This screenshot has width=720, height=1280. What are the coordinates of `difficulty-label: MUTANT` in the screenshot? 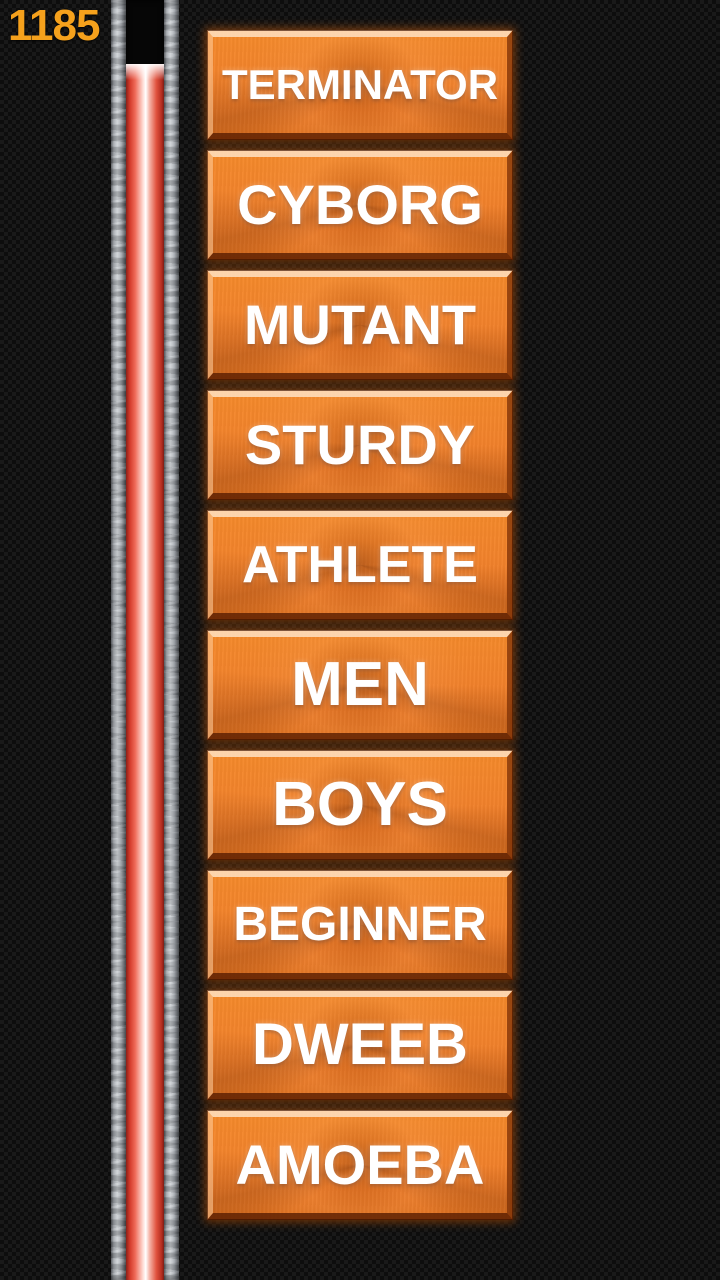 It's located at (360, 324).